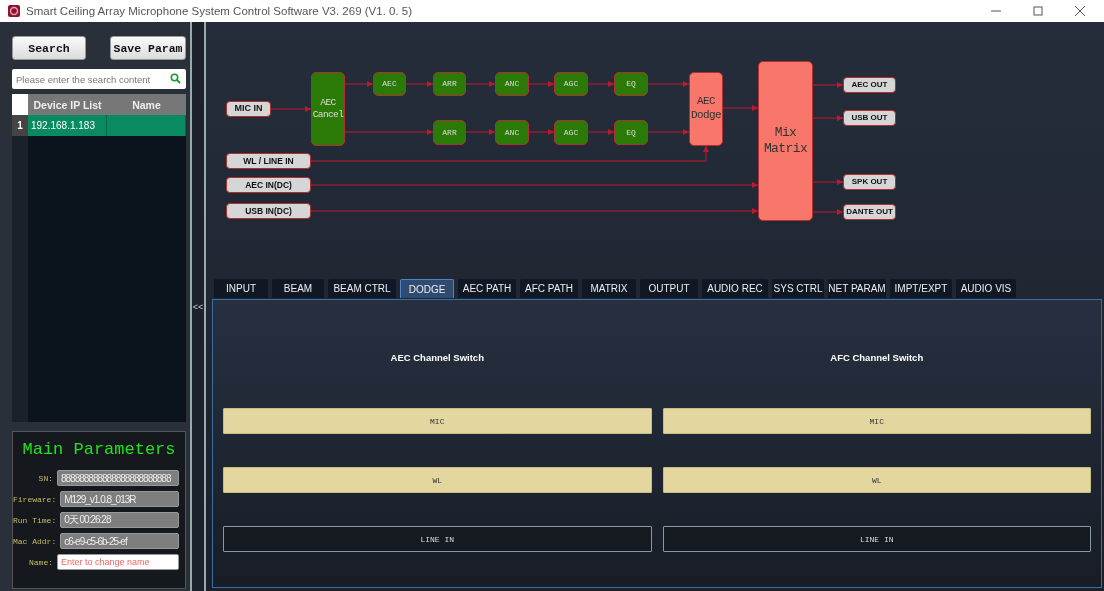 The image size is (1104, 591). I want to click on row-number: 1, so click(20, 125).